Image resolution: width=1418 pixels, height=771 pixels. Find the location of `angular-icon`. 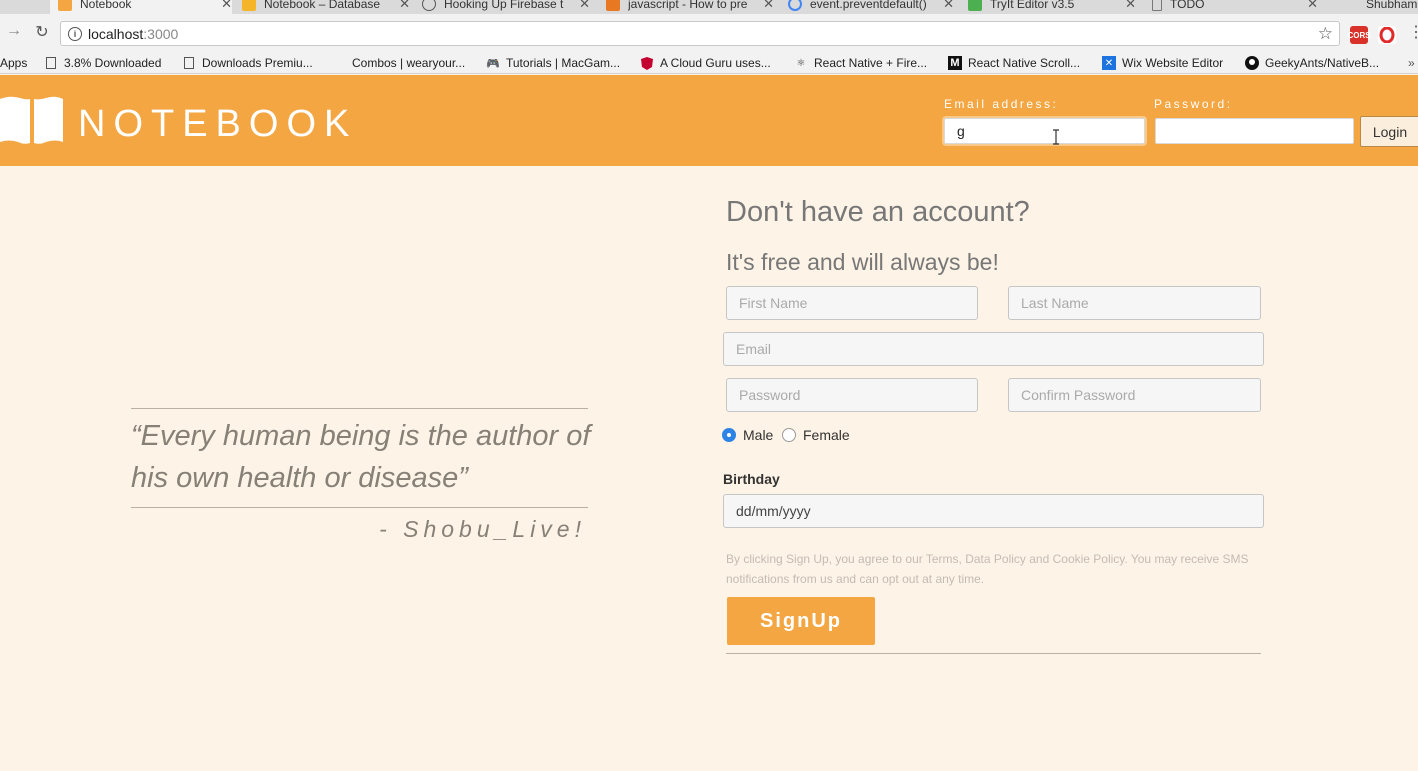

angular-icon is located at coordinates (647, 63).